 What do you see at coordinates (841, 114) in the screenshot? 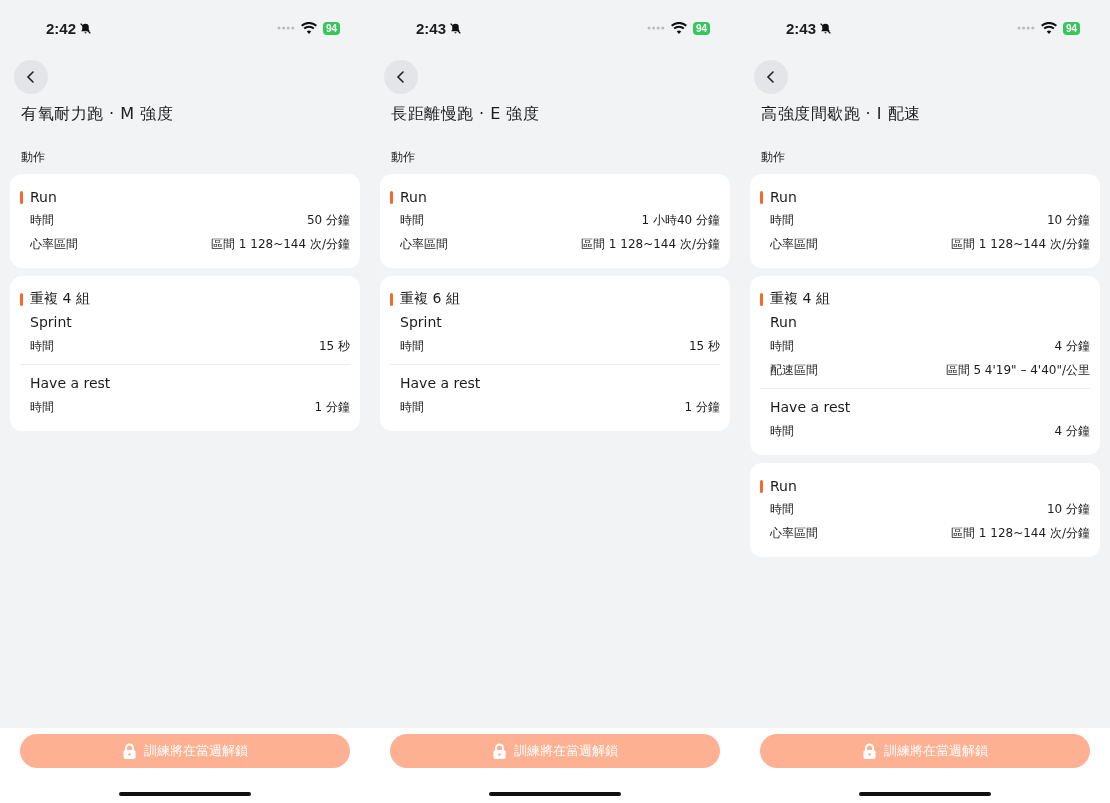
I see `page-title: 高強度間歇跑 · I 配速` at bounding box center [841, 114].